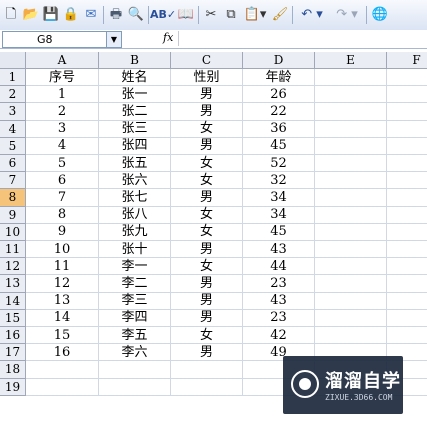 The height and width of the screenshot is (424, 427). What do you see at coordinates (55, 39) in the screenshot?
I see `name-box: G8` at bounding box center [55, 39].